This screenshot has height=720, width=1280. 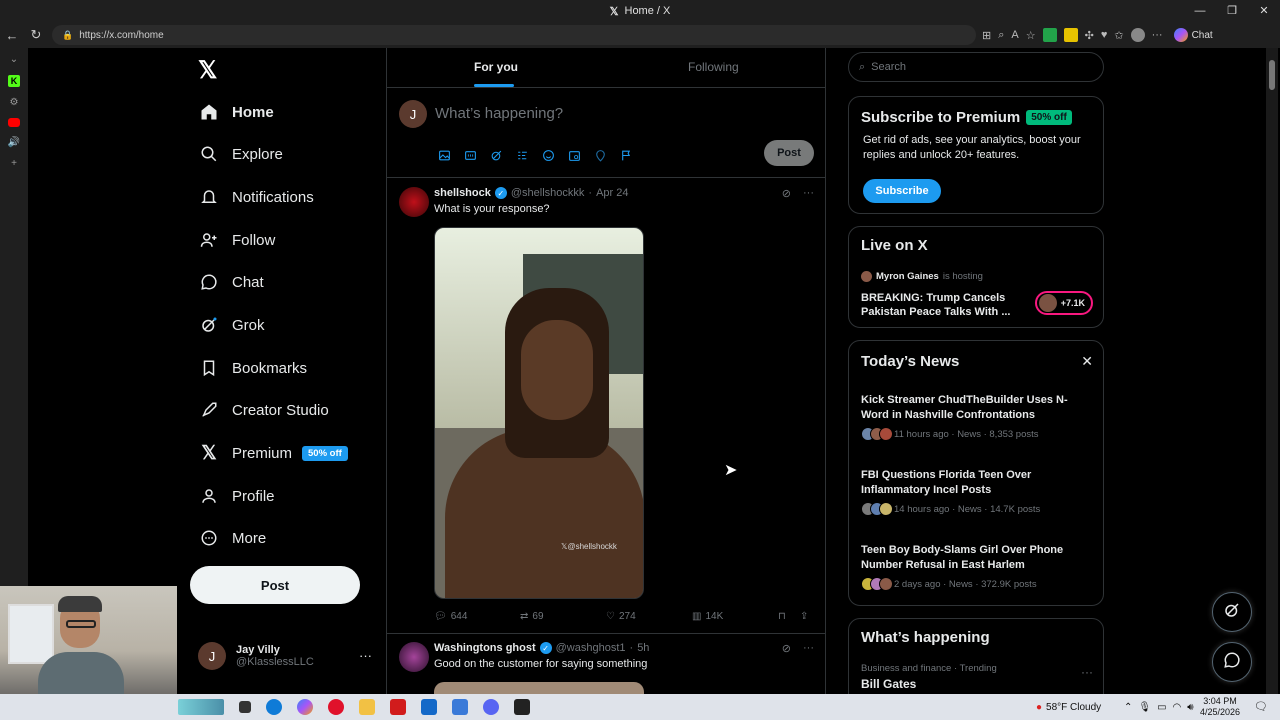 I want to click on nav-item-more: More, so click(x=232, y=538).